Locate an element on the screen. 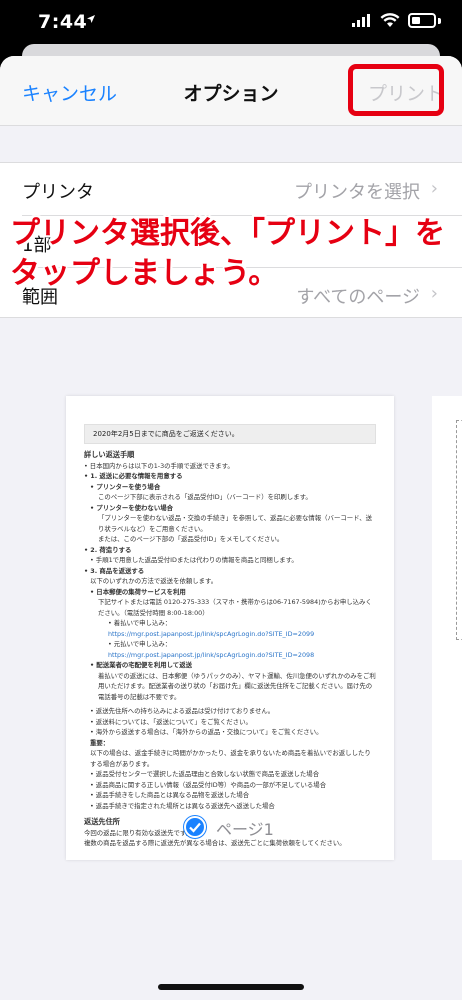 The image size is (462, 1000). doc-line: • プリンターを使わない場合 is located at coordinates (131, 507).